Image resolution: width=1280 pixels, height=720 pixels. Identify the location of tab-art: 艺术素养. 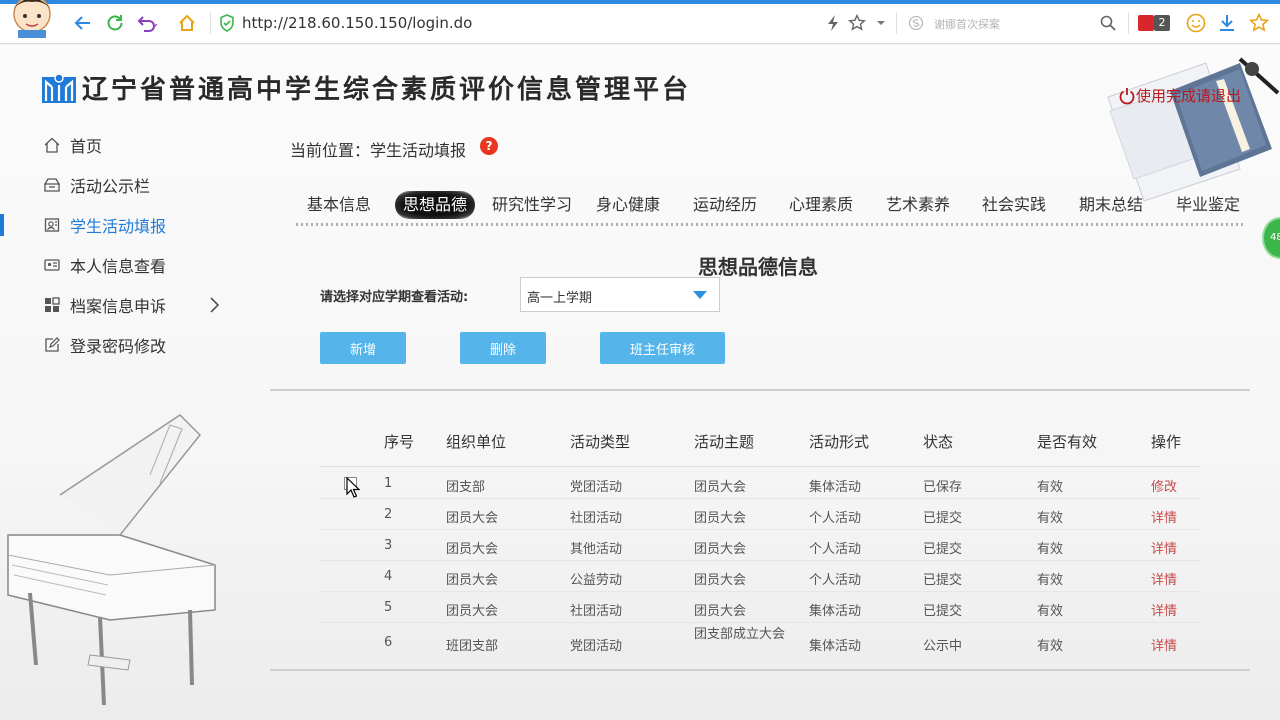
(918, 205).